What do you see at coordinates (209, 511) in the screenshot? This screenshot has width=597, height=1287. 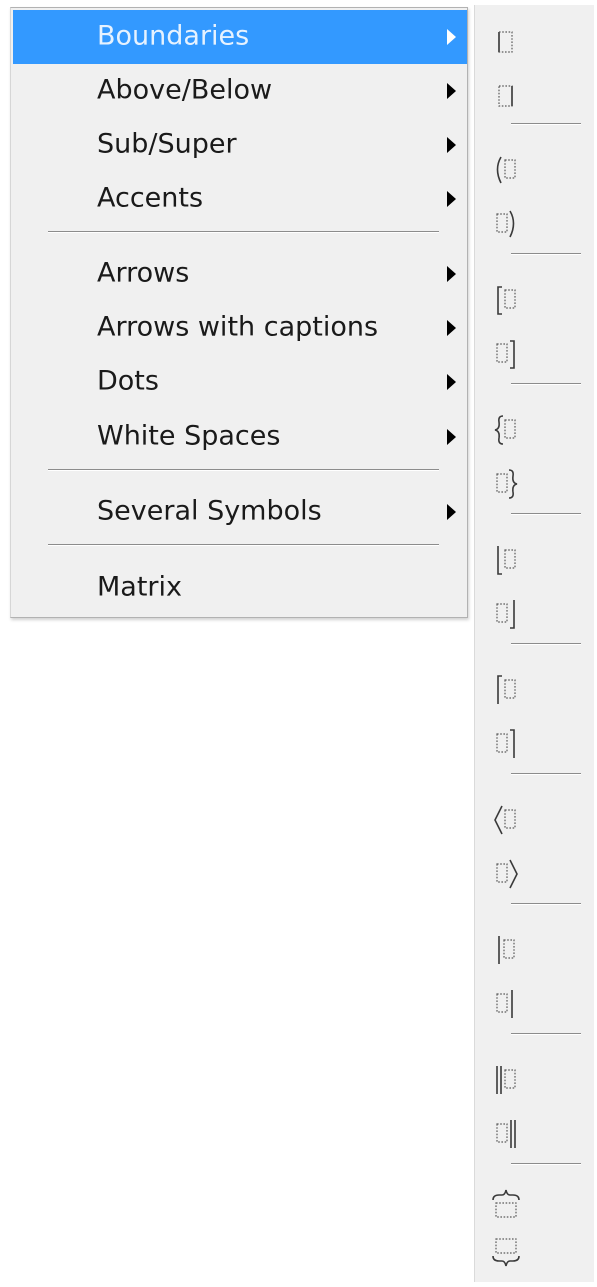 I see `menu-item-label: Several Symbols` at bounding box center [209, 511].